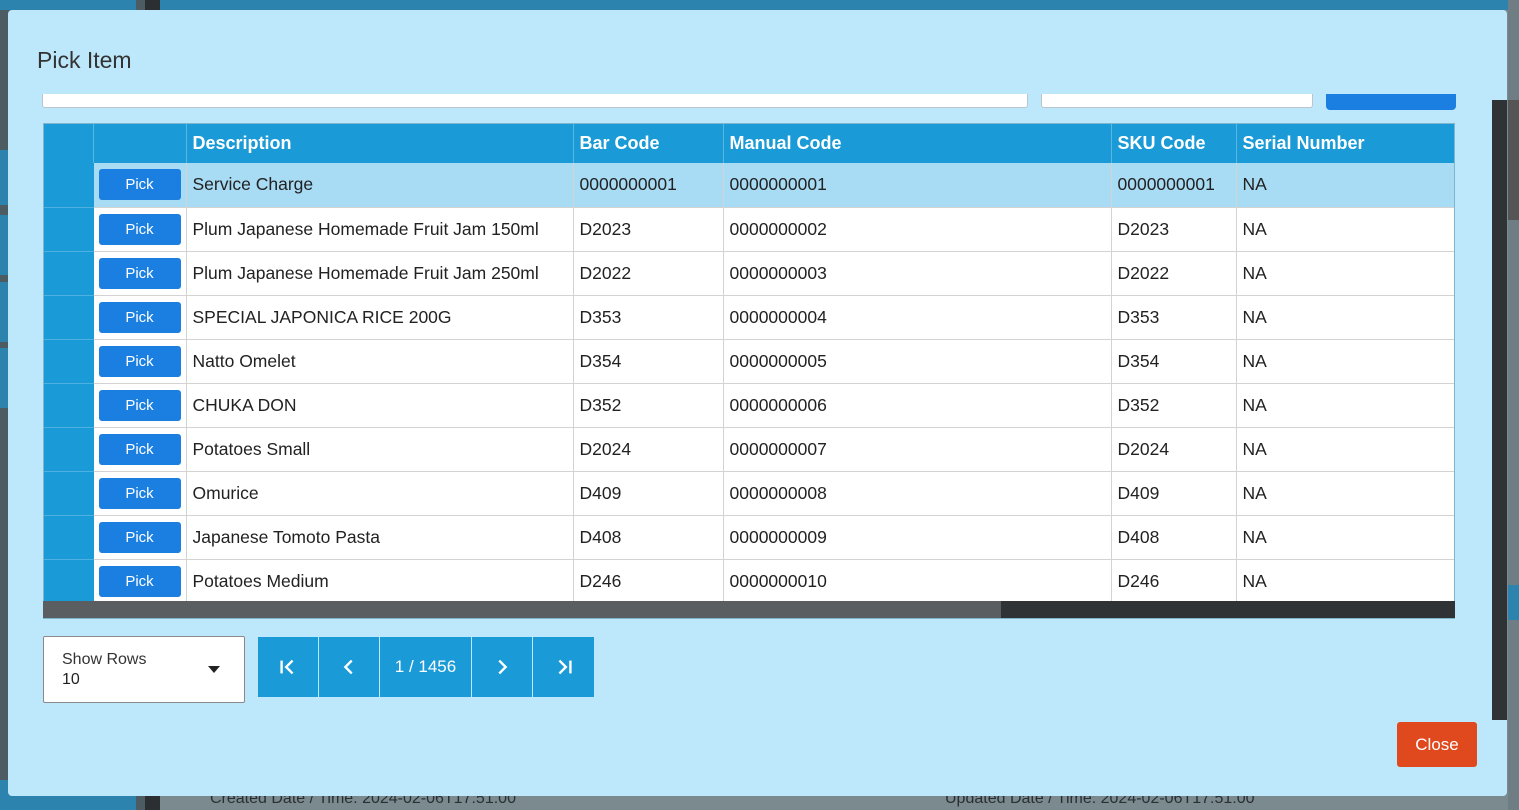 The width and height of the screenshot is (1519, 810). What do you see at coordinates (380, 273) in the screenshot?
I see `cell-description: Plum Japanese Homemade Fruit Jam 250ml` at bounding box center [380, 273].